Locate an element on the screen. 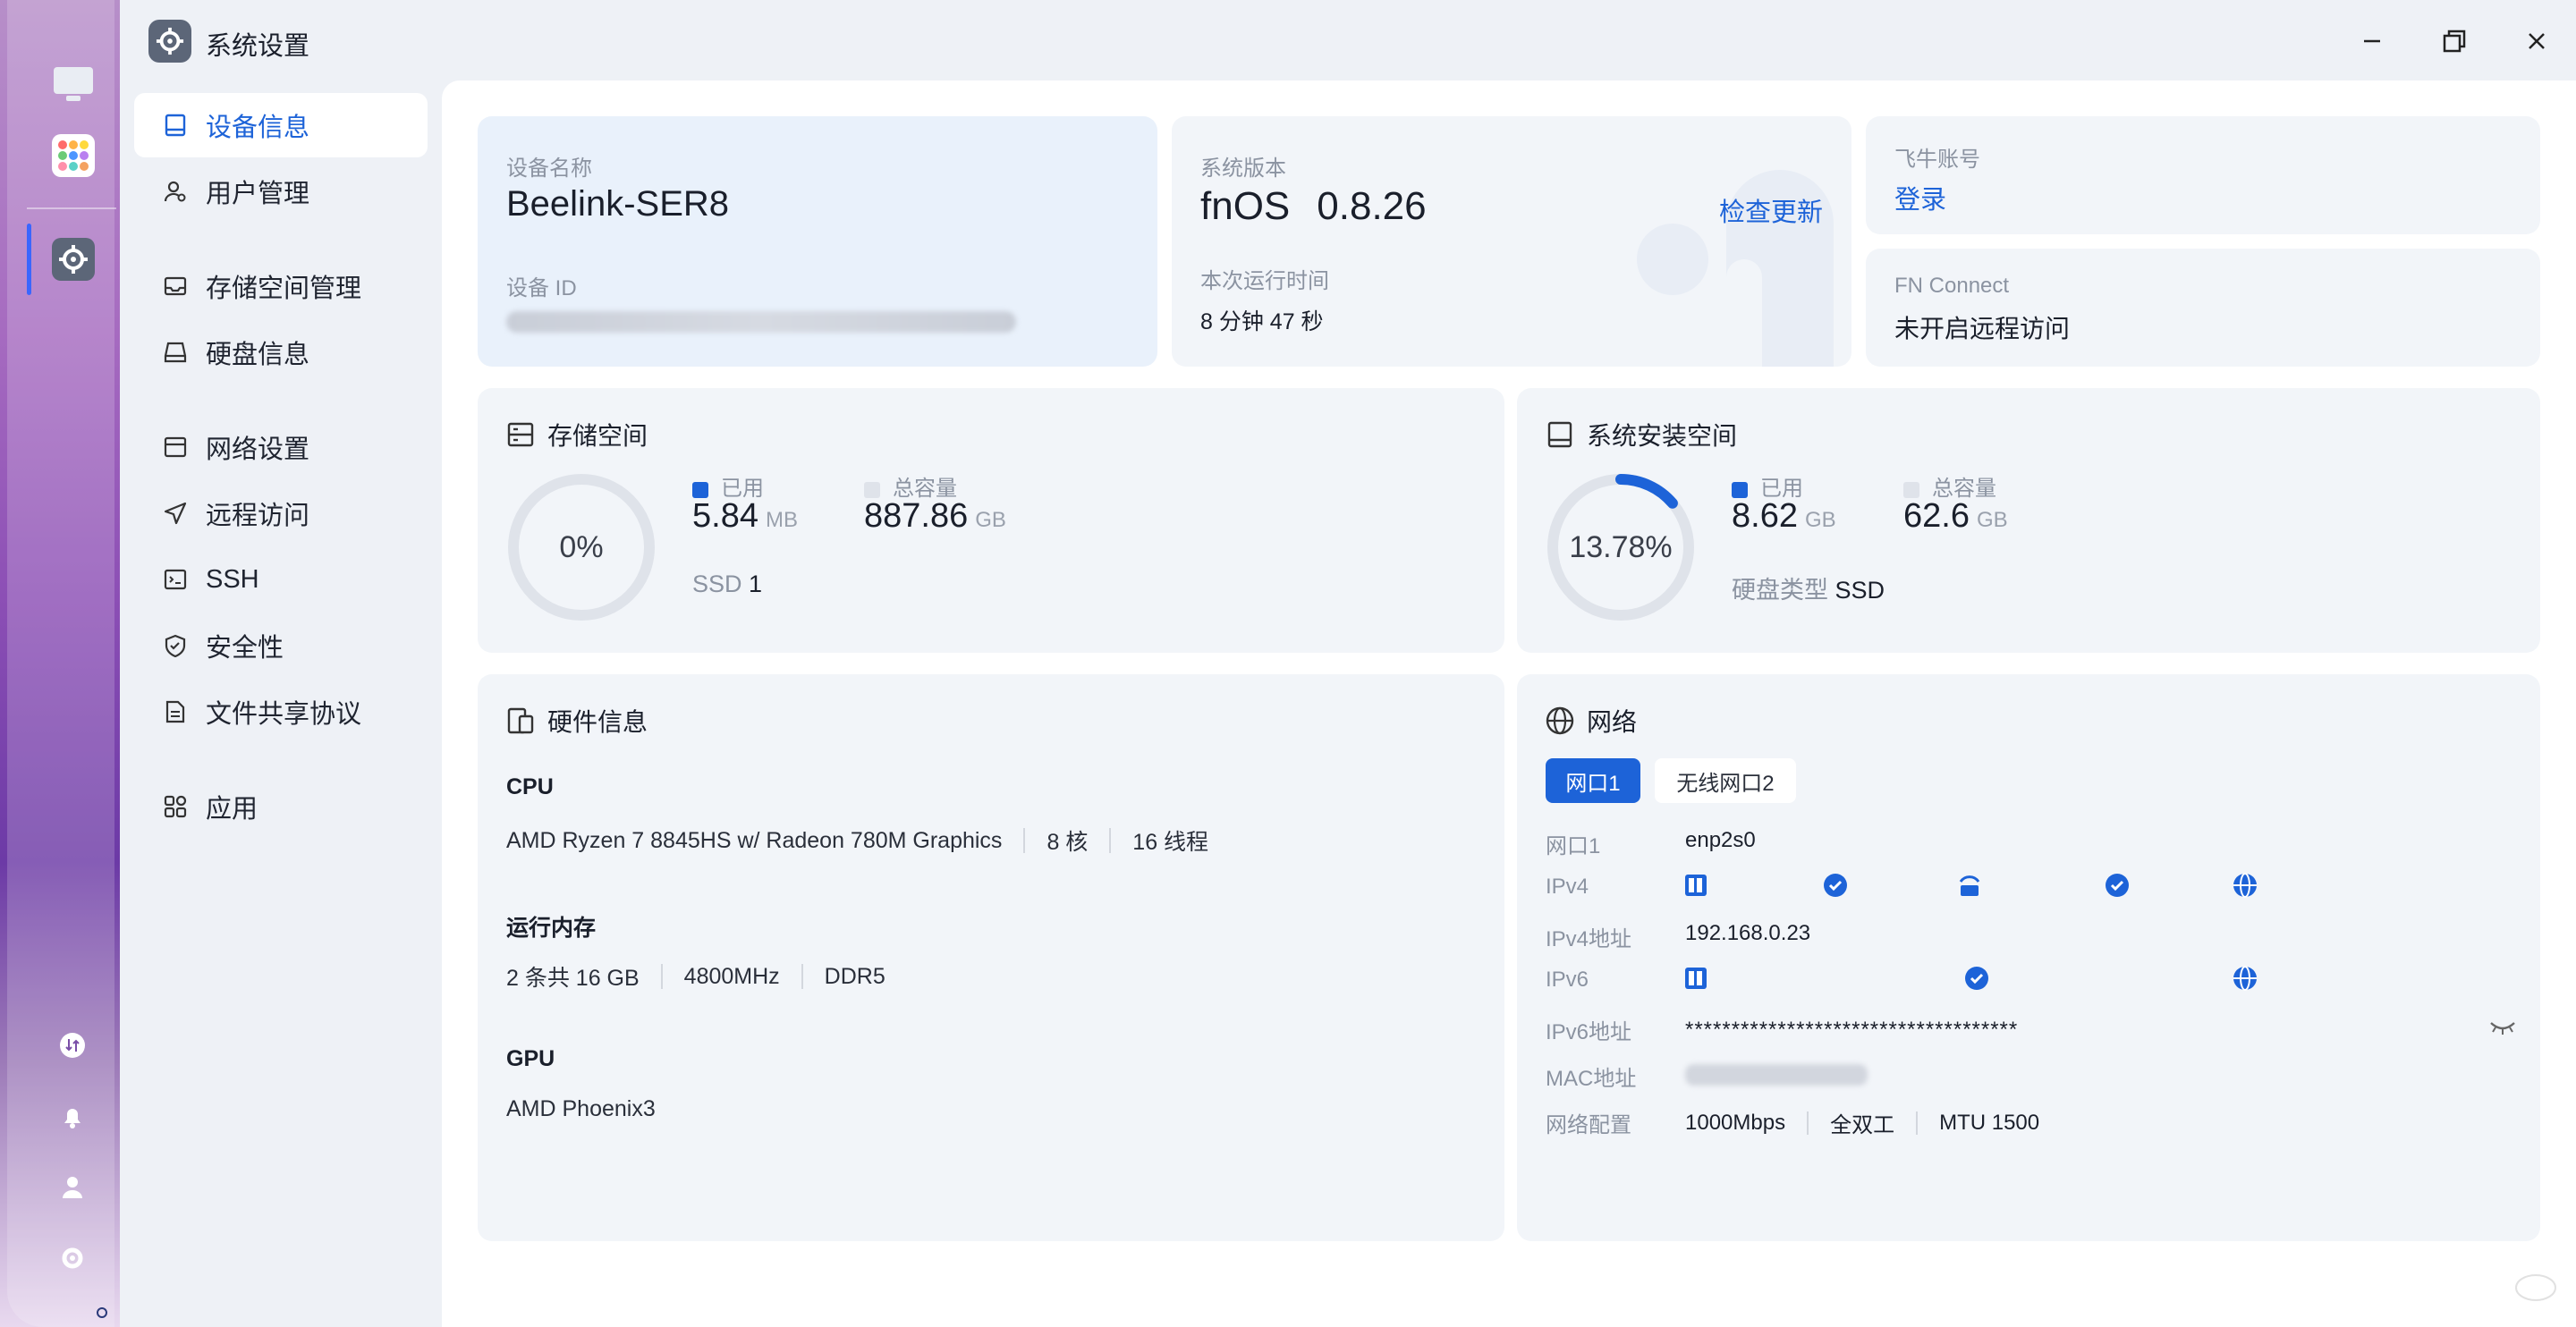 The height and width of the screenshot is (1327, 2576). system-version-card: 系统版本 fnOS 0.8.26 检查更新 本次运行时间 8 分钟 47 秒 is located at coordinates (1512, 241).